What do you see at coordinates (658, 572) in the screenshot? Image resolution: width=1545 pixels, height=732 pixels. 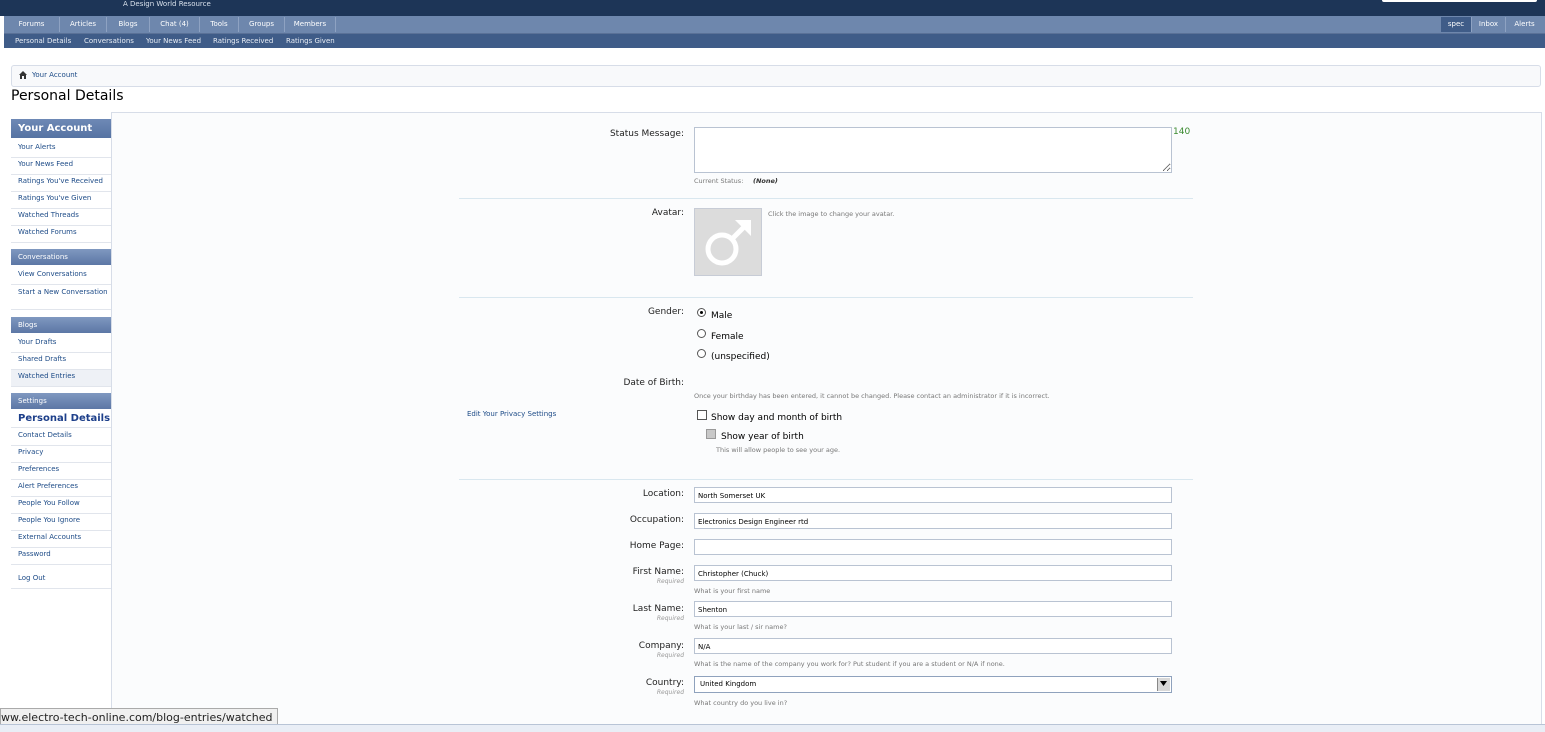 I see `first-name-label: First Name:` at bounding box center [658, 572].